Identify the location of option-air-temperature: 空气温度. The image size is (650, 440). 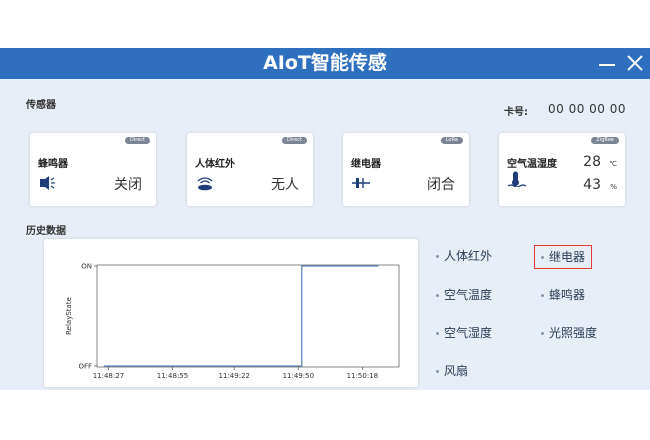
(464, 295).